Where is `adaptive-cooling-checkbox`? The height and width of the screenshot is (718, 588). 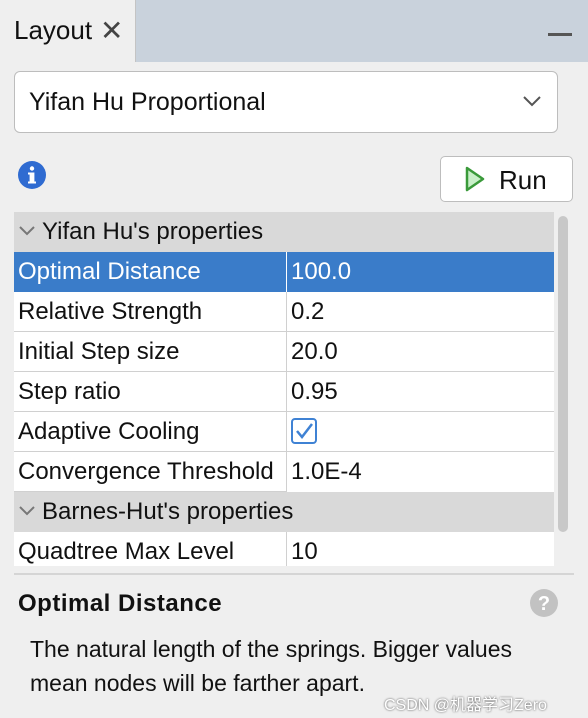
adaptive-cooling-checkbox is located at coordinates (304, 431).